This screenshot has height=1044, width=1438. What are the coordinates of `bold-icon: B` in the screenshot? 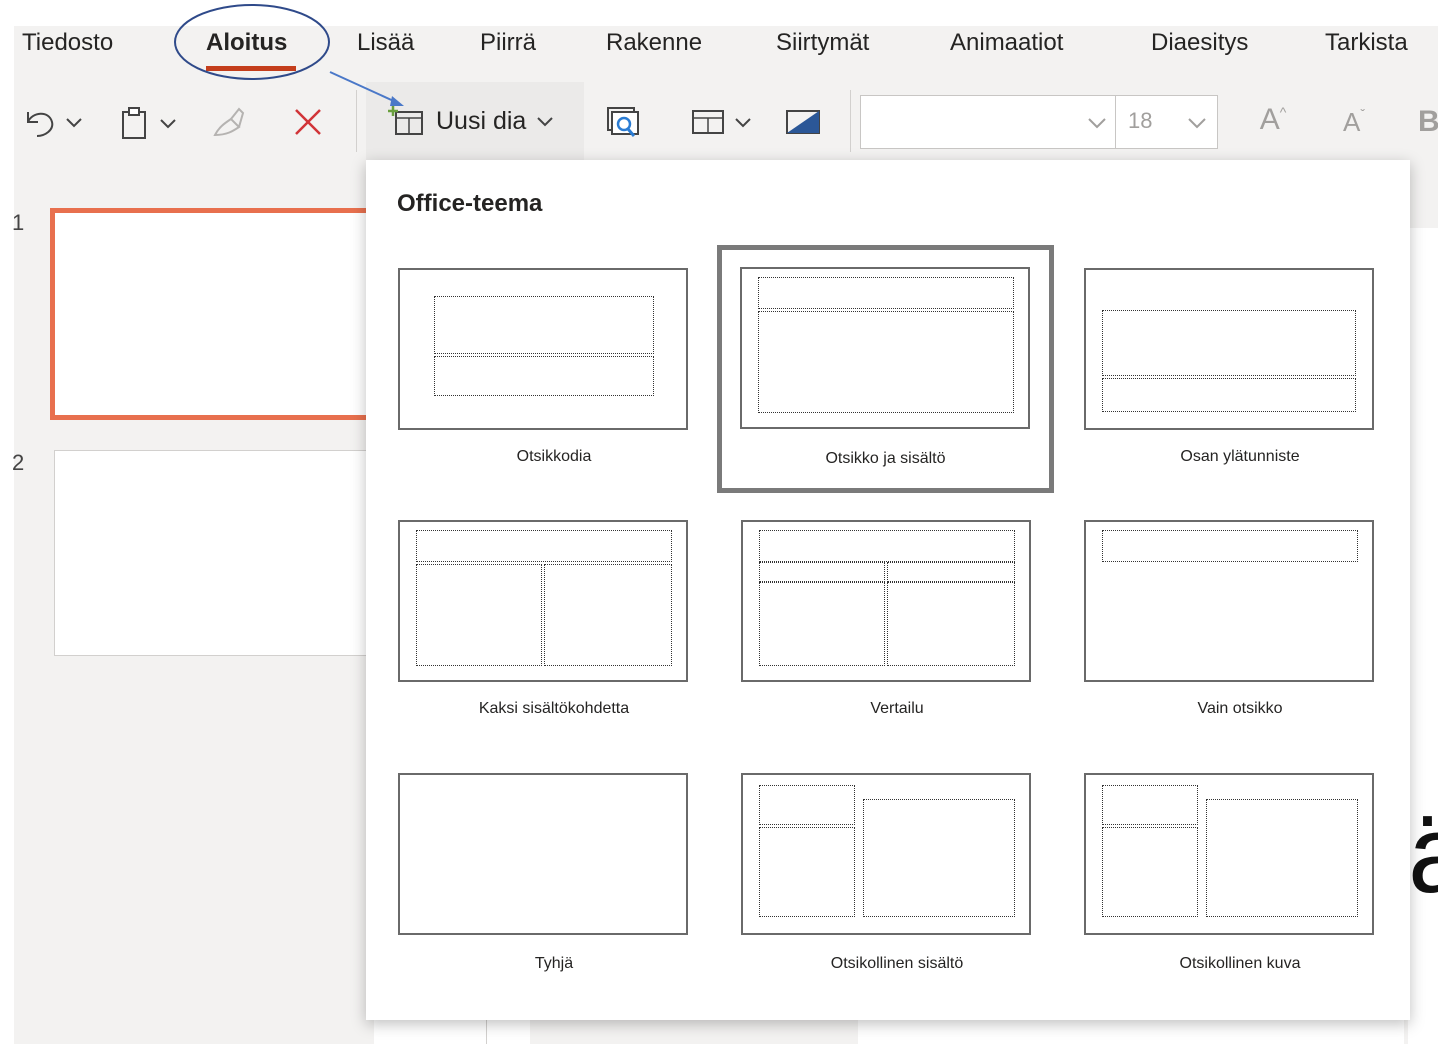 It's located at (1428, 121).